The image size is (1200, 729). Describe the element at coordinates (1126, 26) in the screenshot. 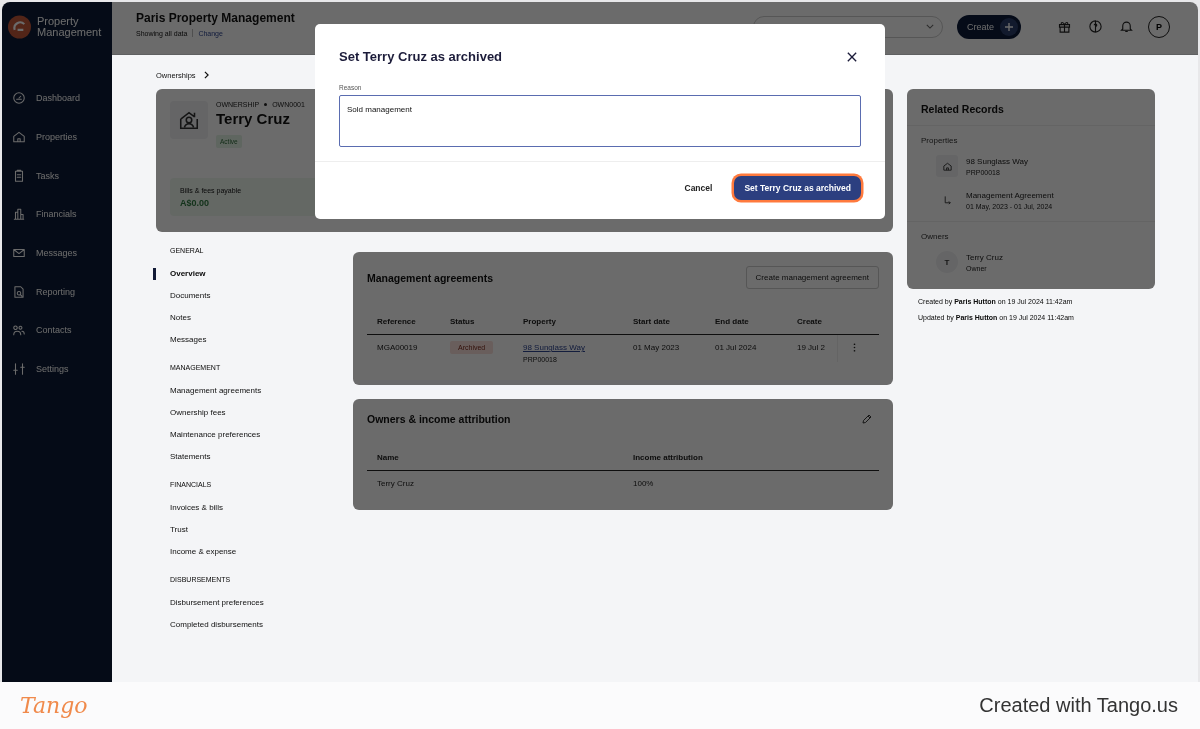

I see `notification-icon` at that location.